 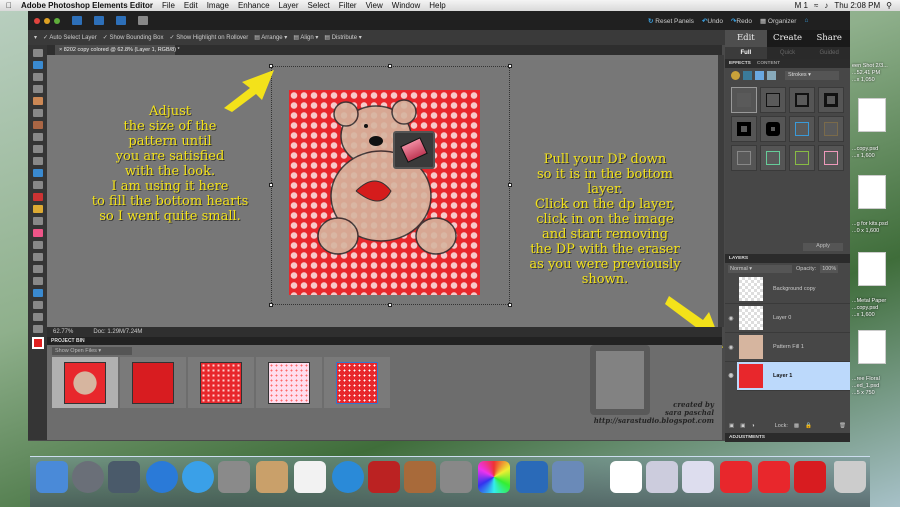 I want to click on menu-filter: Filter, so click(x=348, y=5).